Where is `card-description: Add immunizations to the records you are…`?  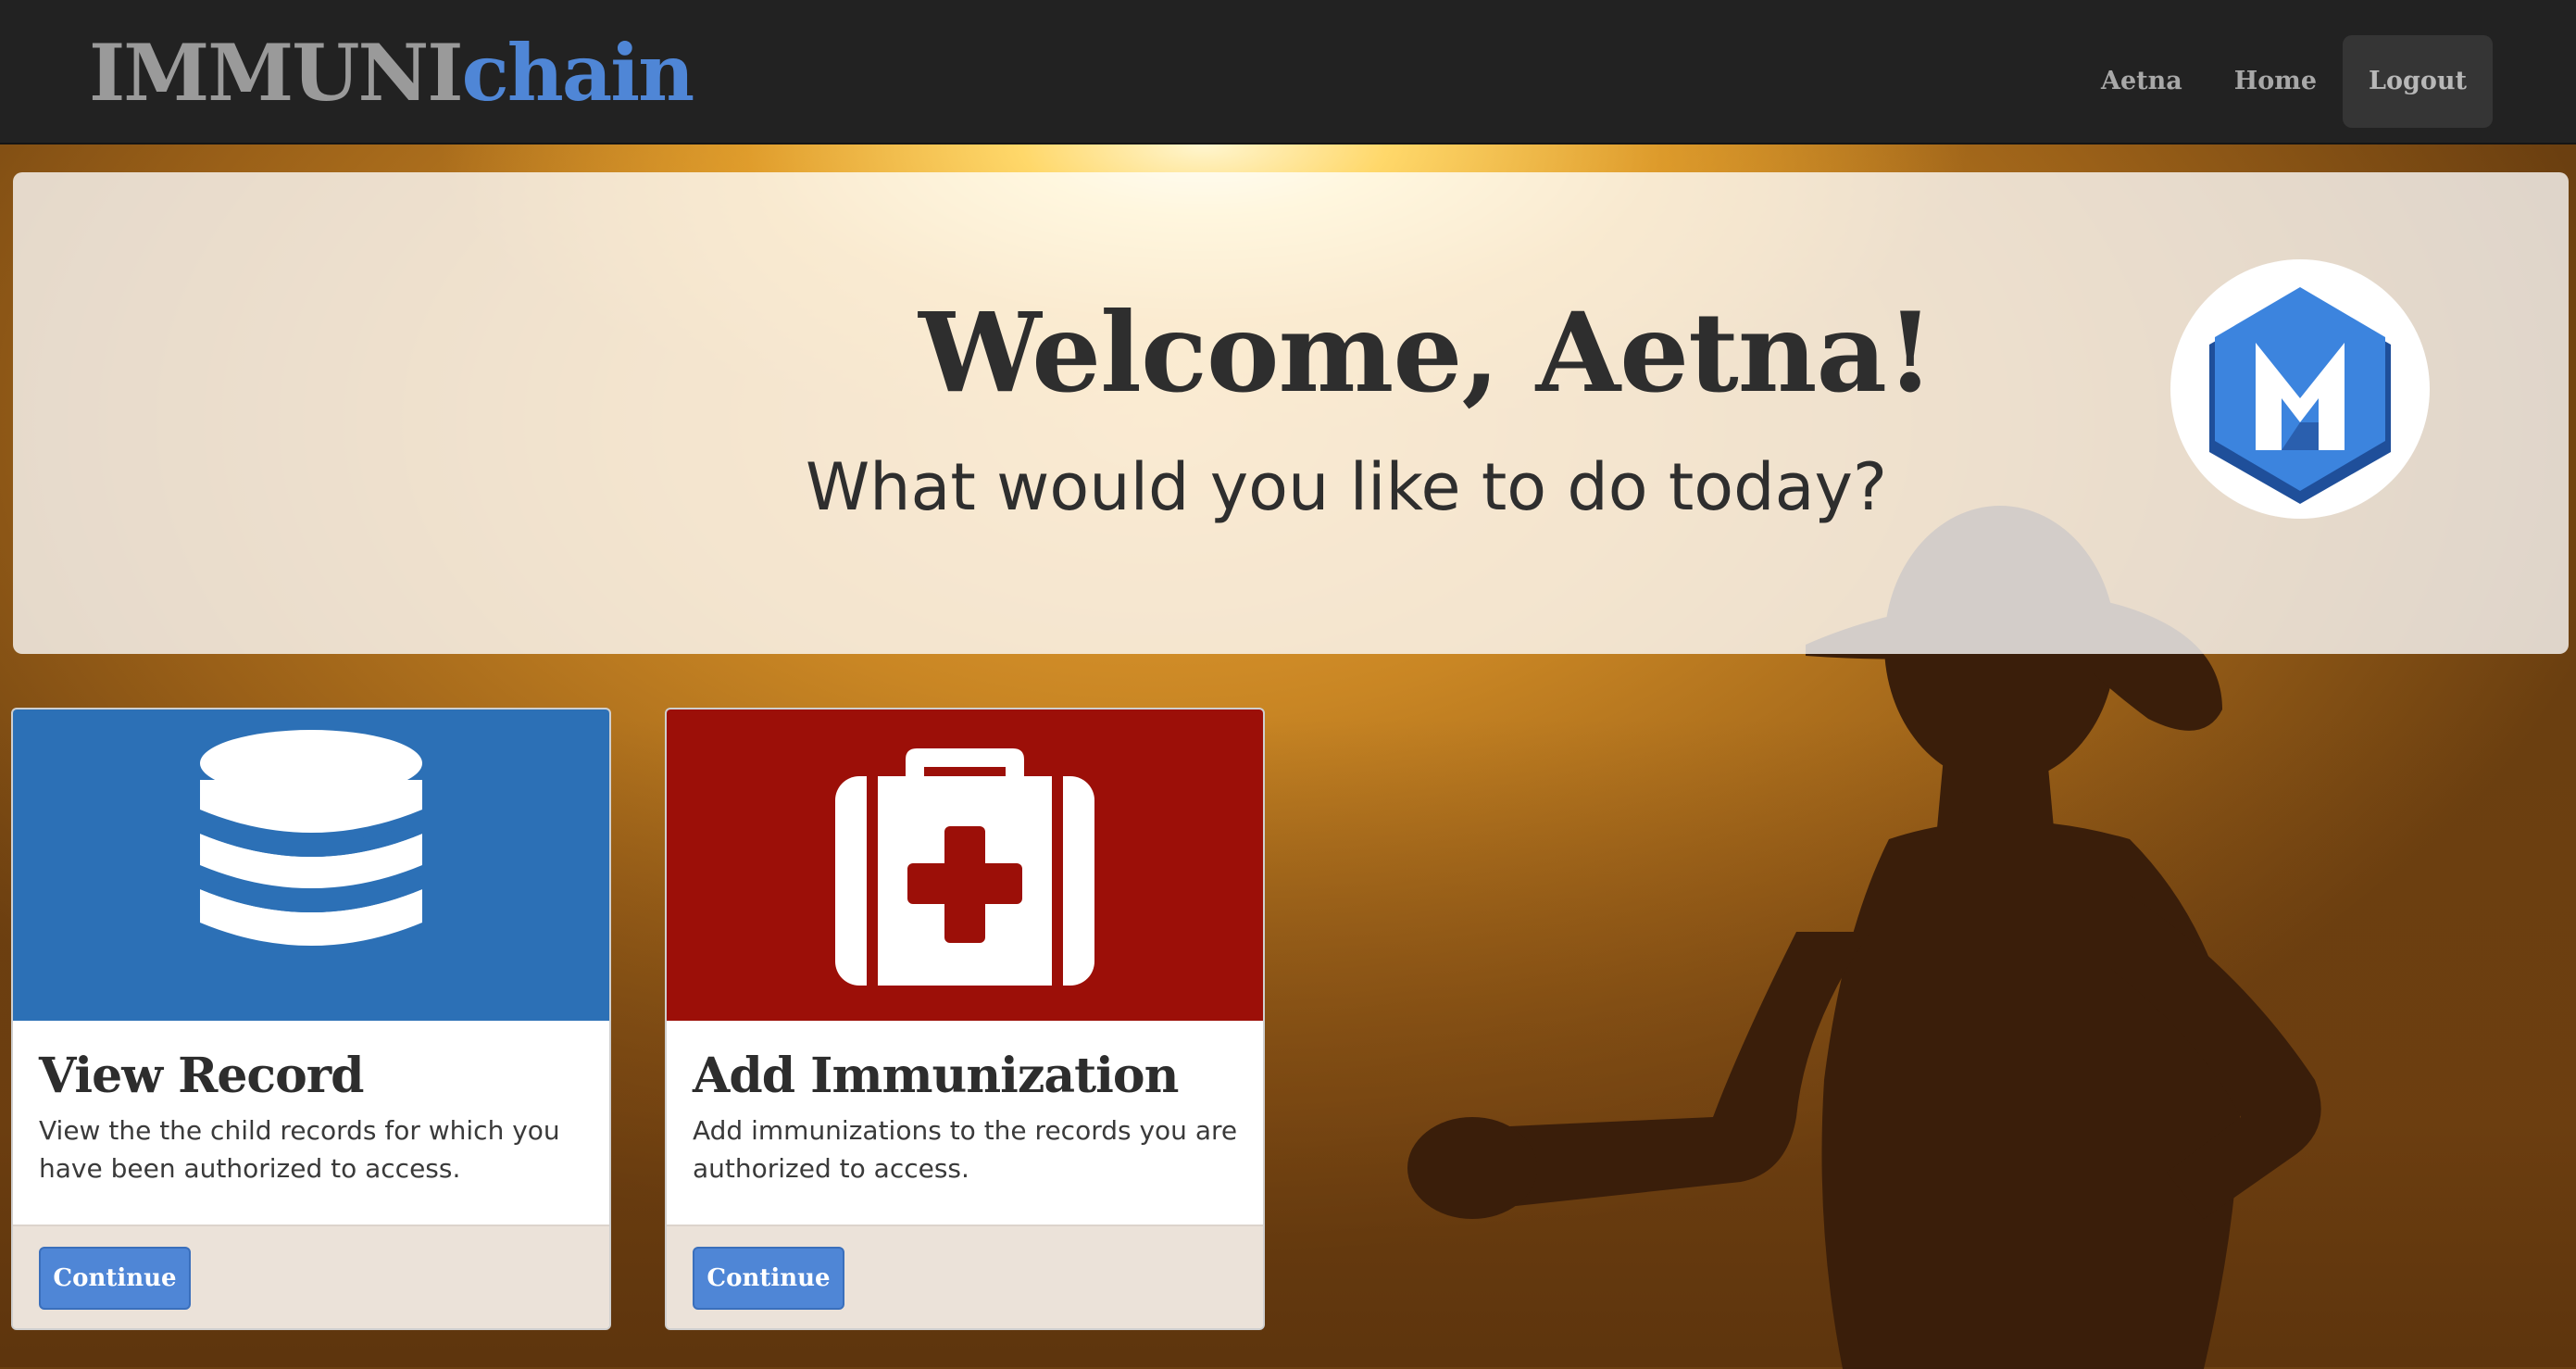 card-description: Add immunizations to the records you are… is located at coordinates (966, 1149).